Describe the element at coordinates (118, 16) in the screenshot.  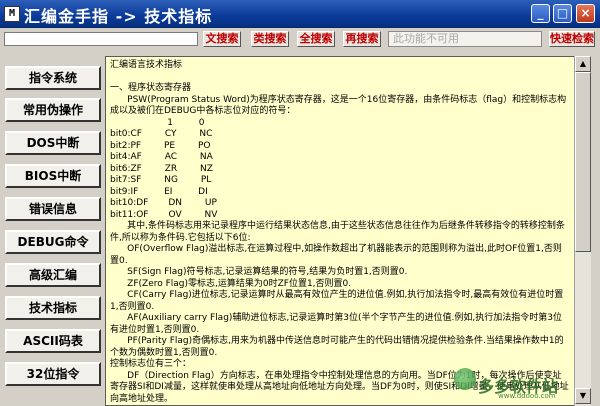
I see `window-title: 汇编金手指 -> 技术指标` at that location.